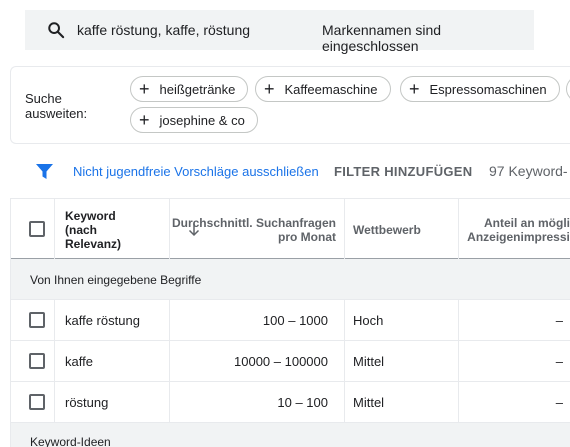  Describe the element at coordinates (382, 38) in the screenshot. I see `brand-names-note: Markennamen sind eingeschlossen` at that location.